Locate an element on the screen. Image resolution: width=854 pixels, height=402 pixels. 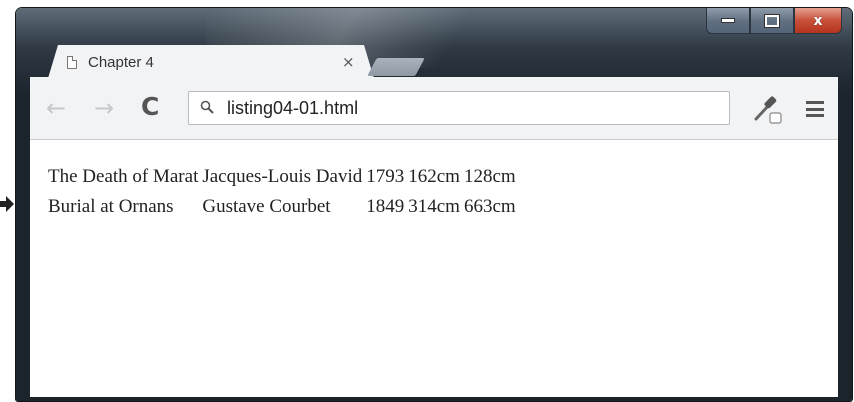
search-icon is located at coordinates (207, 107).